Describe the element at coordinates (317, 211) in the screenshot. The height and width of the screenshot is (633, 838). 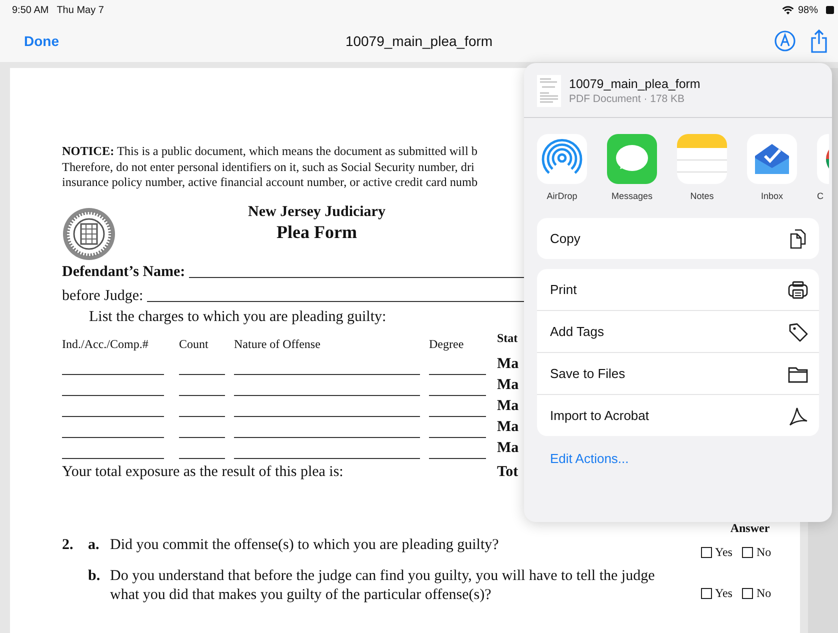
I see `court-name: New Jersey Judiciary` at that location.